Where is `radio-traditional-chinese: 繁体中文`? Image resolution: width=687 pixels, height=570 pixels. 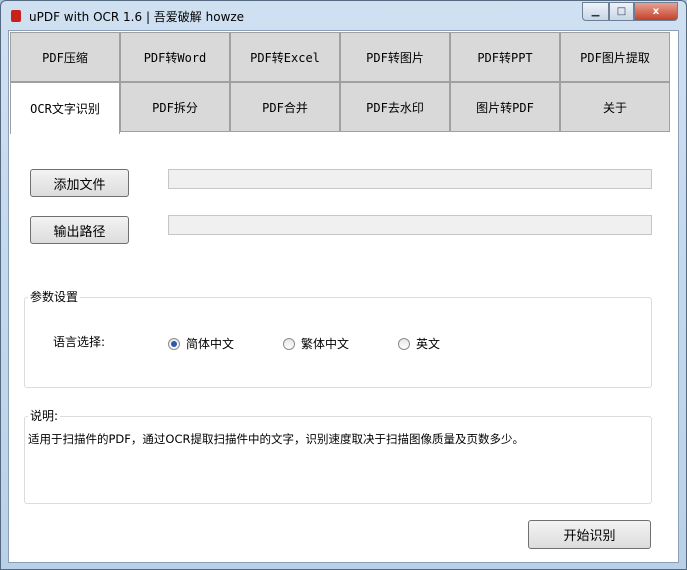
radio-traditional-chinese: 繁体中文 is located at coordinates (316, 343).